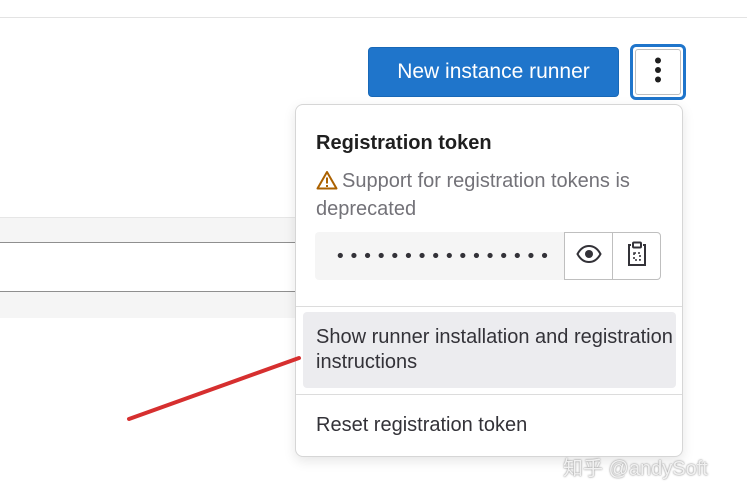 The height and width of the screenshot is (500, 747). What do you see at coordinates (635, 469) in the screenshot?
I see `watermark: 知乎 @andySoft` at bounding box center [635, 469].